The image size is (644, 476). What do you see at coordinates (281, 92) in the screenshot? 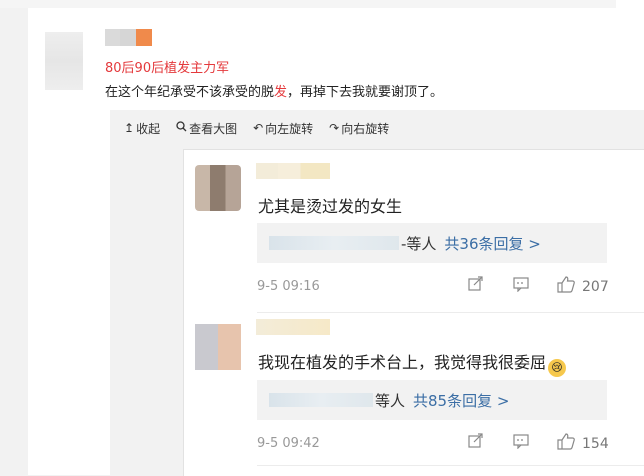
I see `post-text-highlight: 发` at bounding box center [281, 92].